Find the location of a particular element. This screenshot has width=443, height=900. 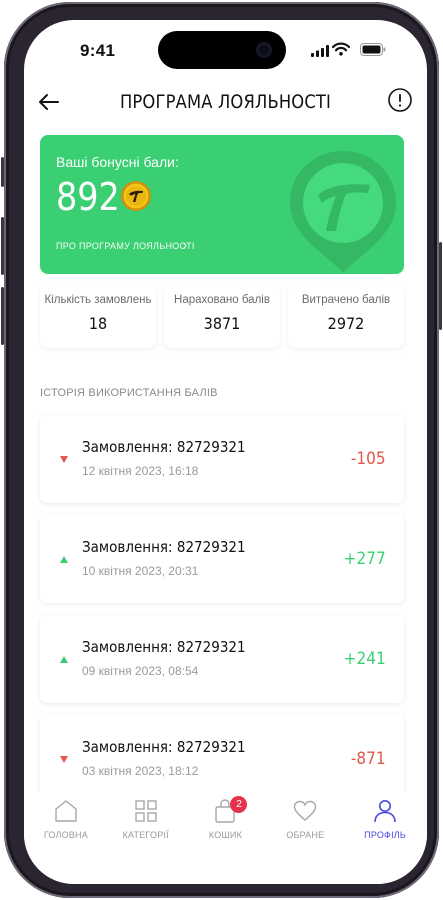

wifi-icon is located at coordinates (341, 49).